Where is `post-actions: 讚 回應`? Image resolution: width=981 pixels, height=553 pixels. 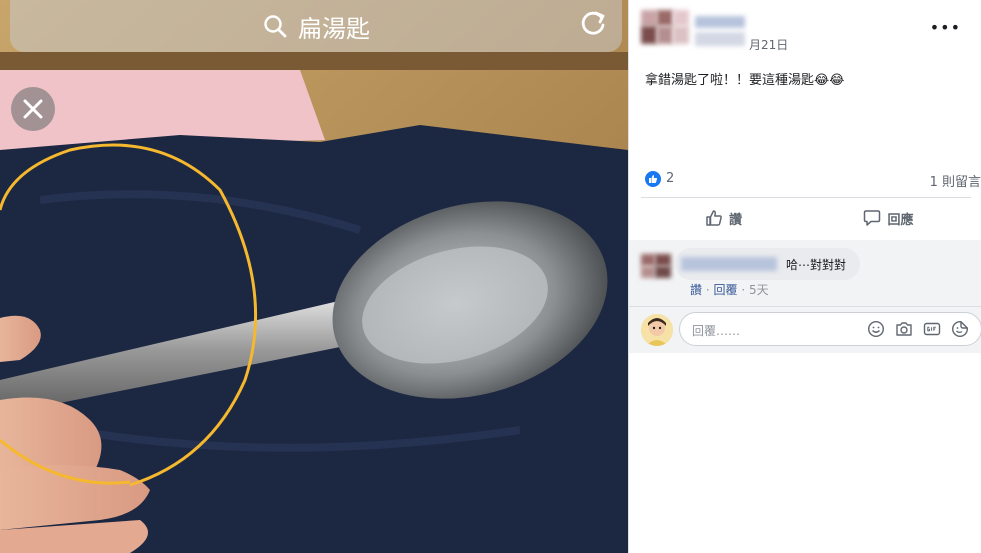 post-actions: 讚 回應 is located at coordinates (806, 218).